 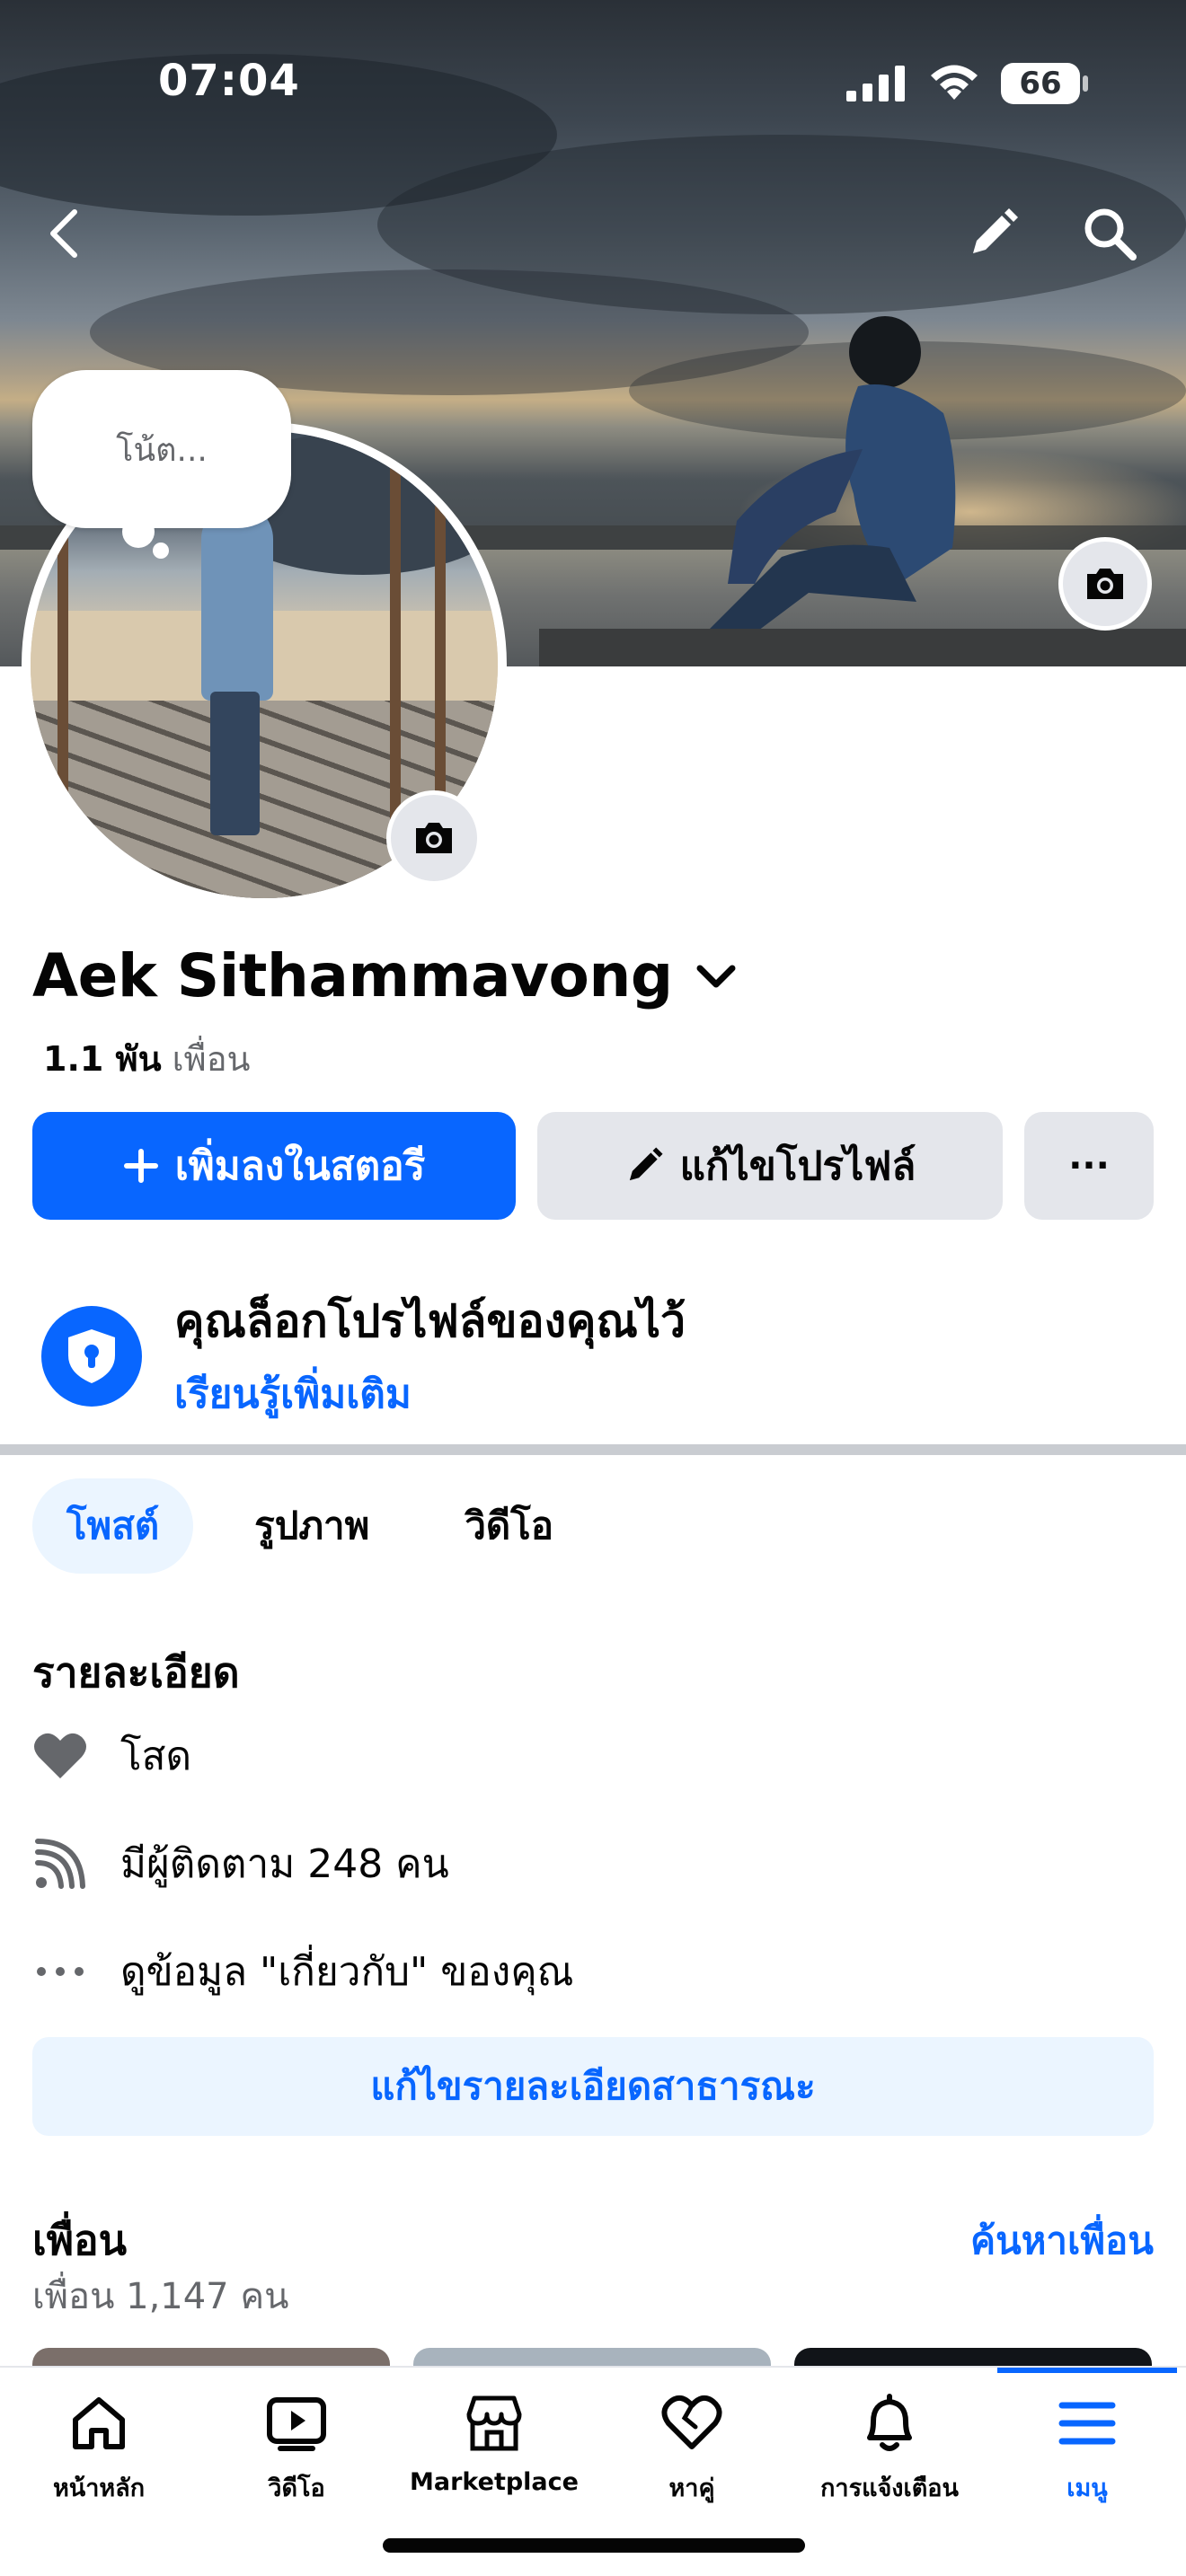 I want to click on edit-public-details-button: แก้ไขรายละเอียดสาธารณะ, so click(x=593, y=2086).